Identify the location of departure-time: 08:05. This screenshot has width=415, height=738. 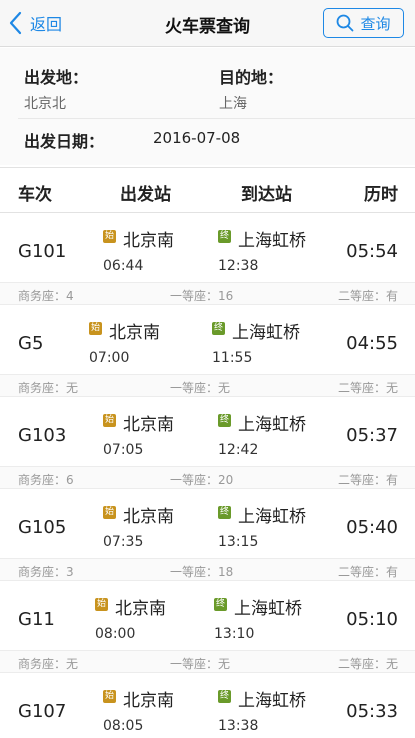
(123, 726).